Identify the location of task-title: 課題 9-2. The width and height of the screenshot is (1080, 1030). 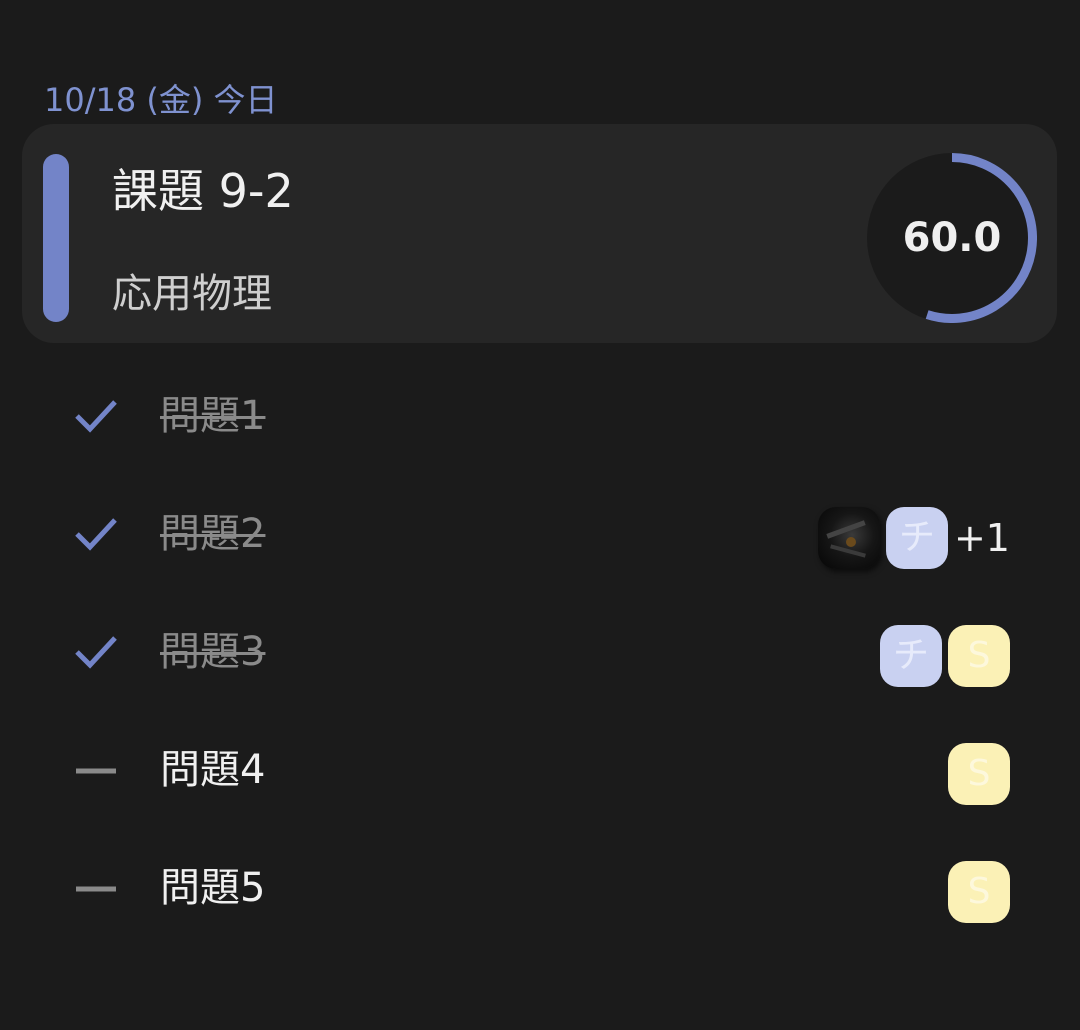
(203, 191).